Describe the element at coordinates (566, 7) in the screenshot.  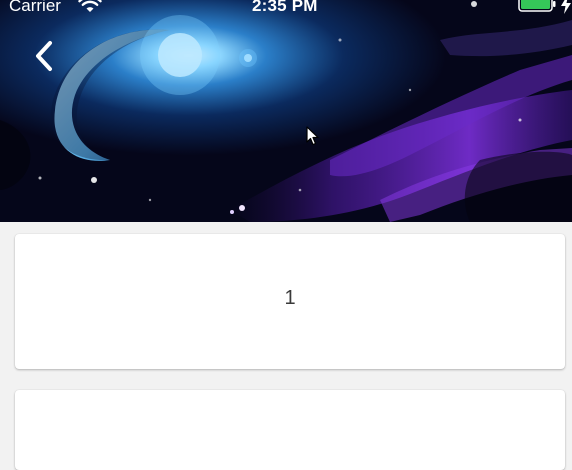
I see `bolt-icon` at that location.